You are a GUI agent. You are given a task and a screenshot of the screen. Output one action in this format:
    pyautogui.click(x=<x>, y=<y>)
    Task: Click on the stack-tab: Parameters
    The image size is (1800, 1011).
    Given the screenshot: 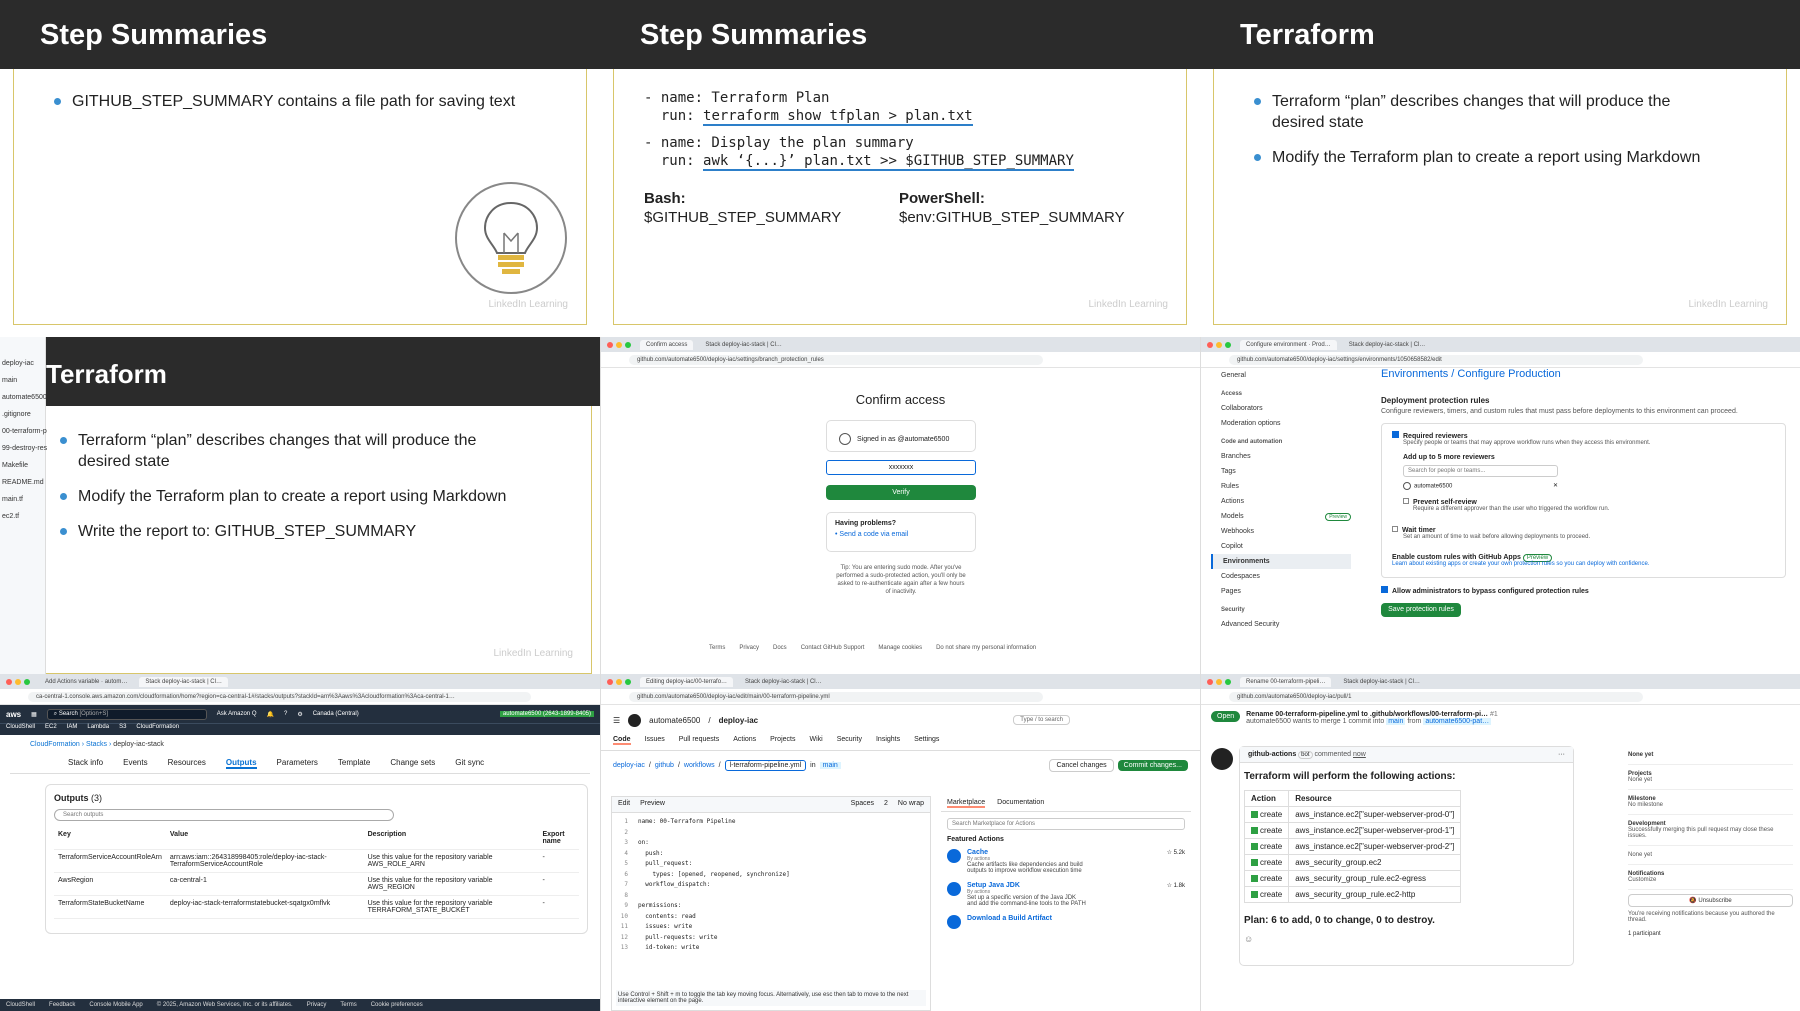 What is the action you would take?
    pyautogui.click(x=297, y=763)
    